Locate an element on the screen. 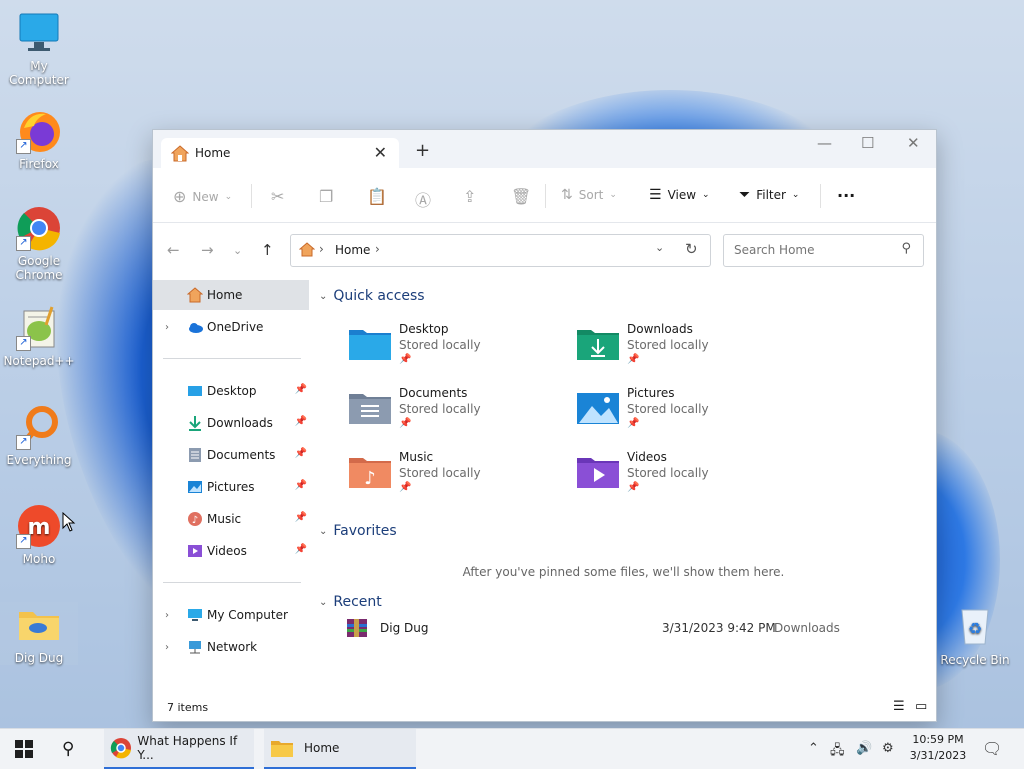 This screenshot has height=769, width=1024. tab-home: Home ✕ is located at coordinates (280, 153).